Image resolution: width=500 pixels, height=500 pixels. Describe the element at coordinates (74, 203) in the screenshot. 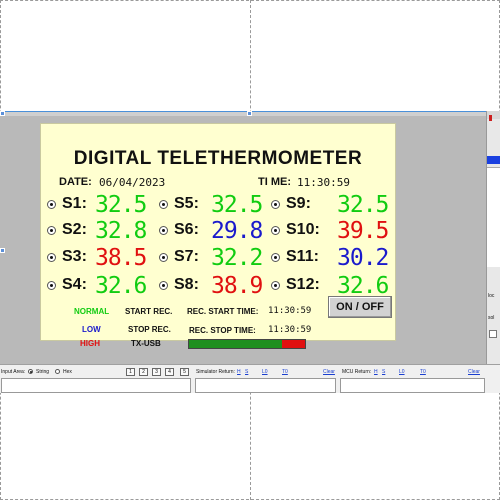

I see `sensor-name: S1:` at that location.